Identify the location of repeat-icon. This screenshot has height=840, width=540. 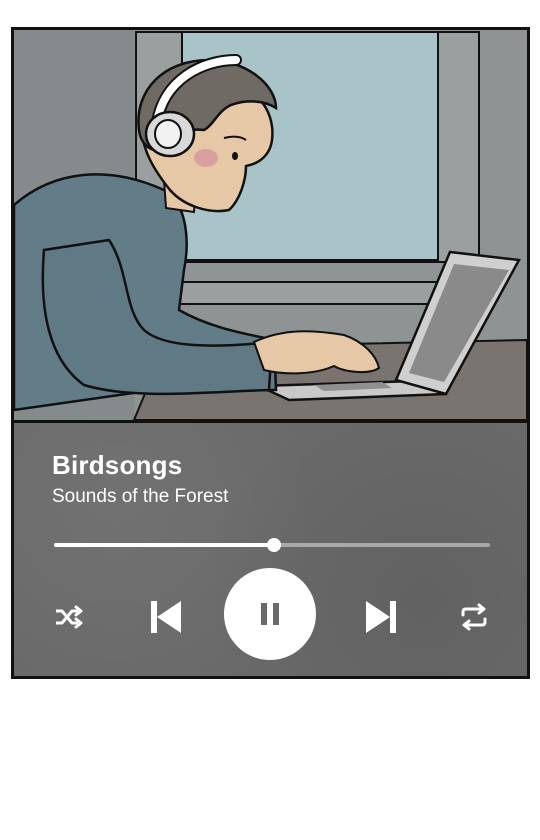
(474, 617).